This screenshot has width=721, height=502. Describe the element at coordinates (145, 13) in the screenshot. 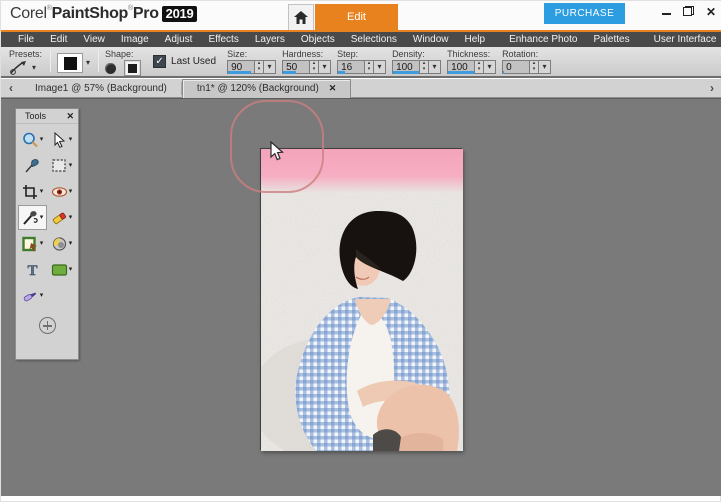

I see `brand-pro: Pro` at that location.